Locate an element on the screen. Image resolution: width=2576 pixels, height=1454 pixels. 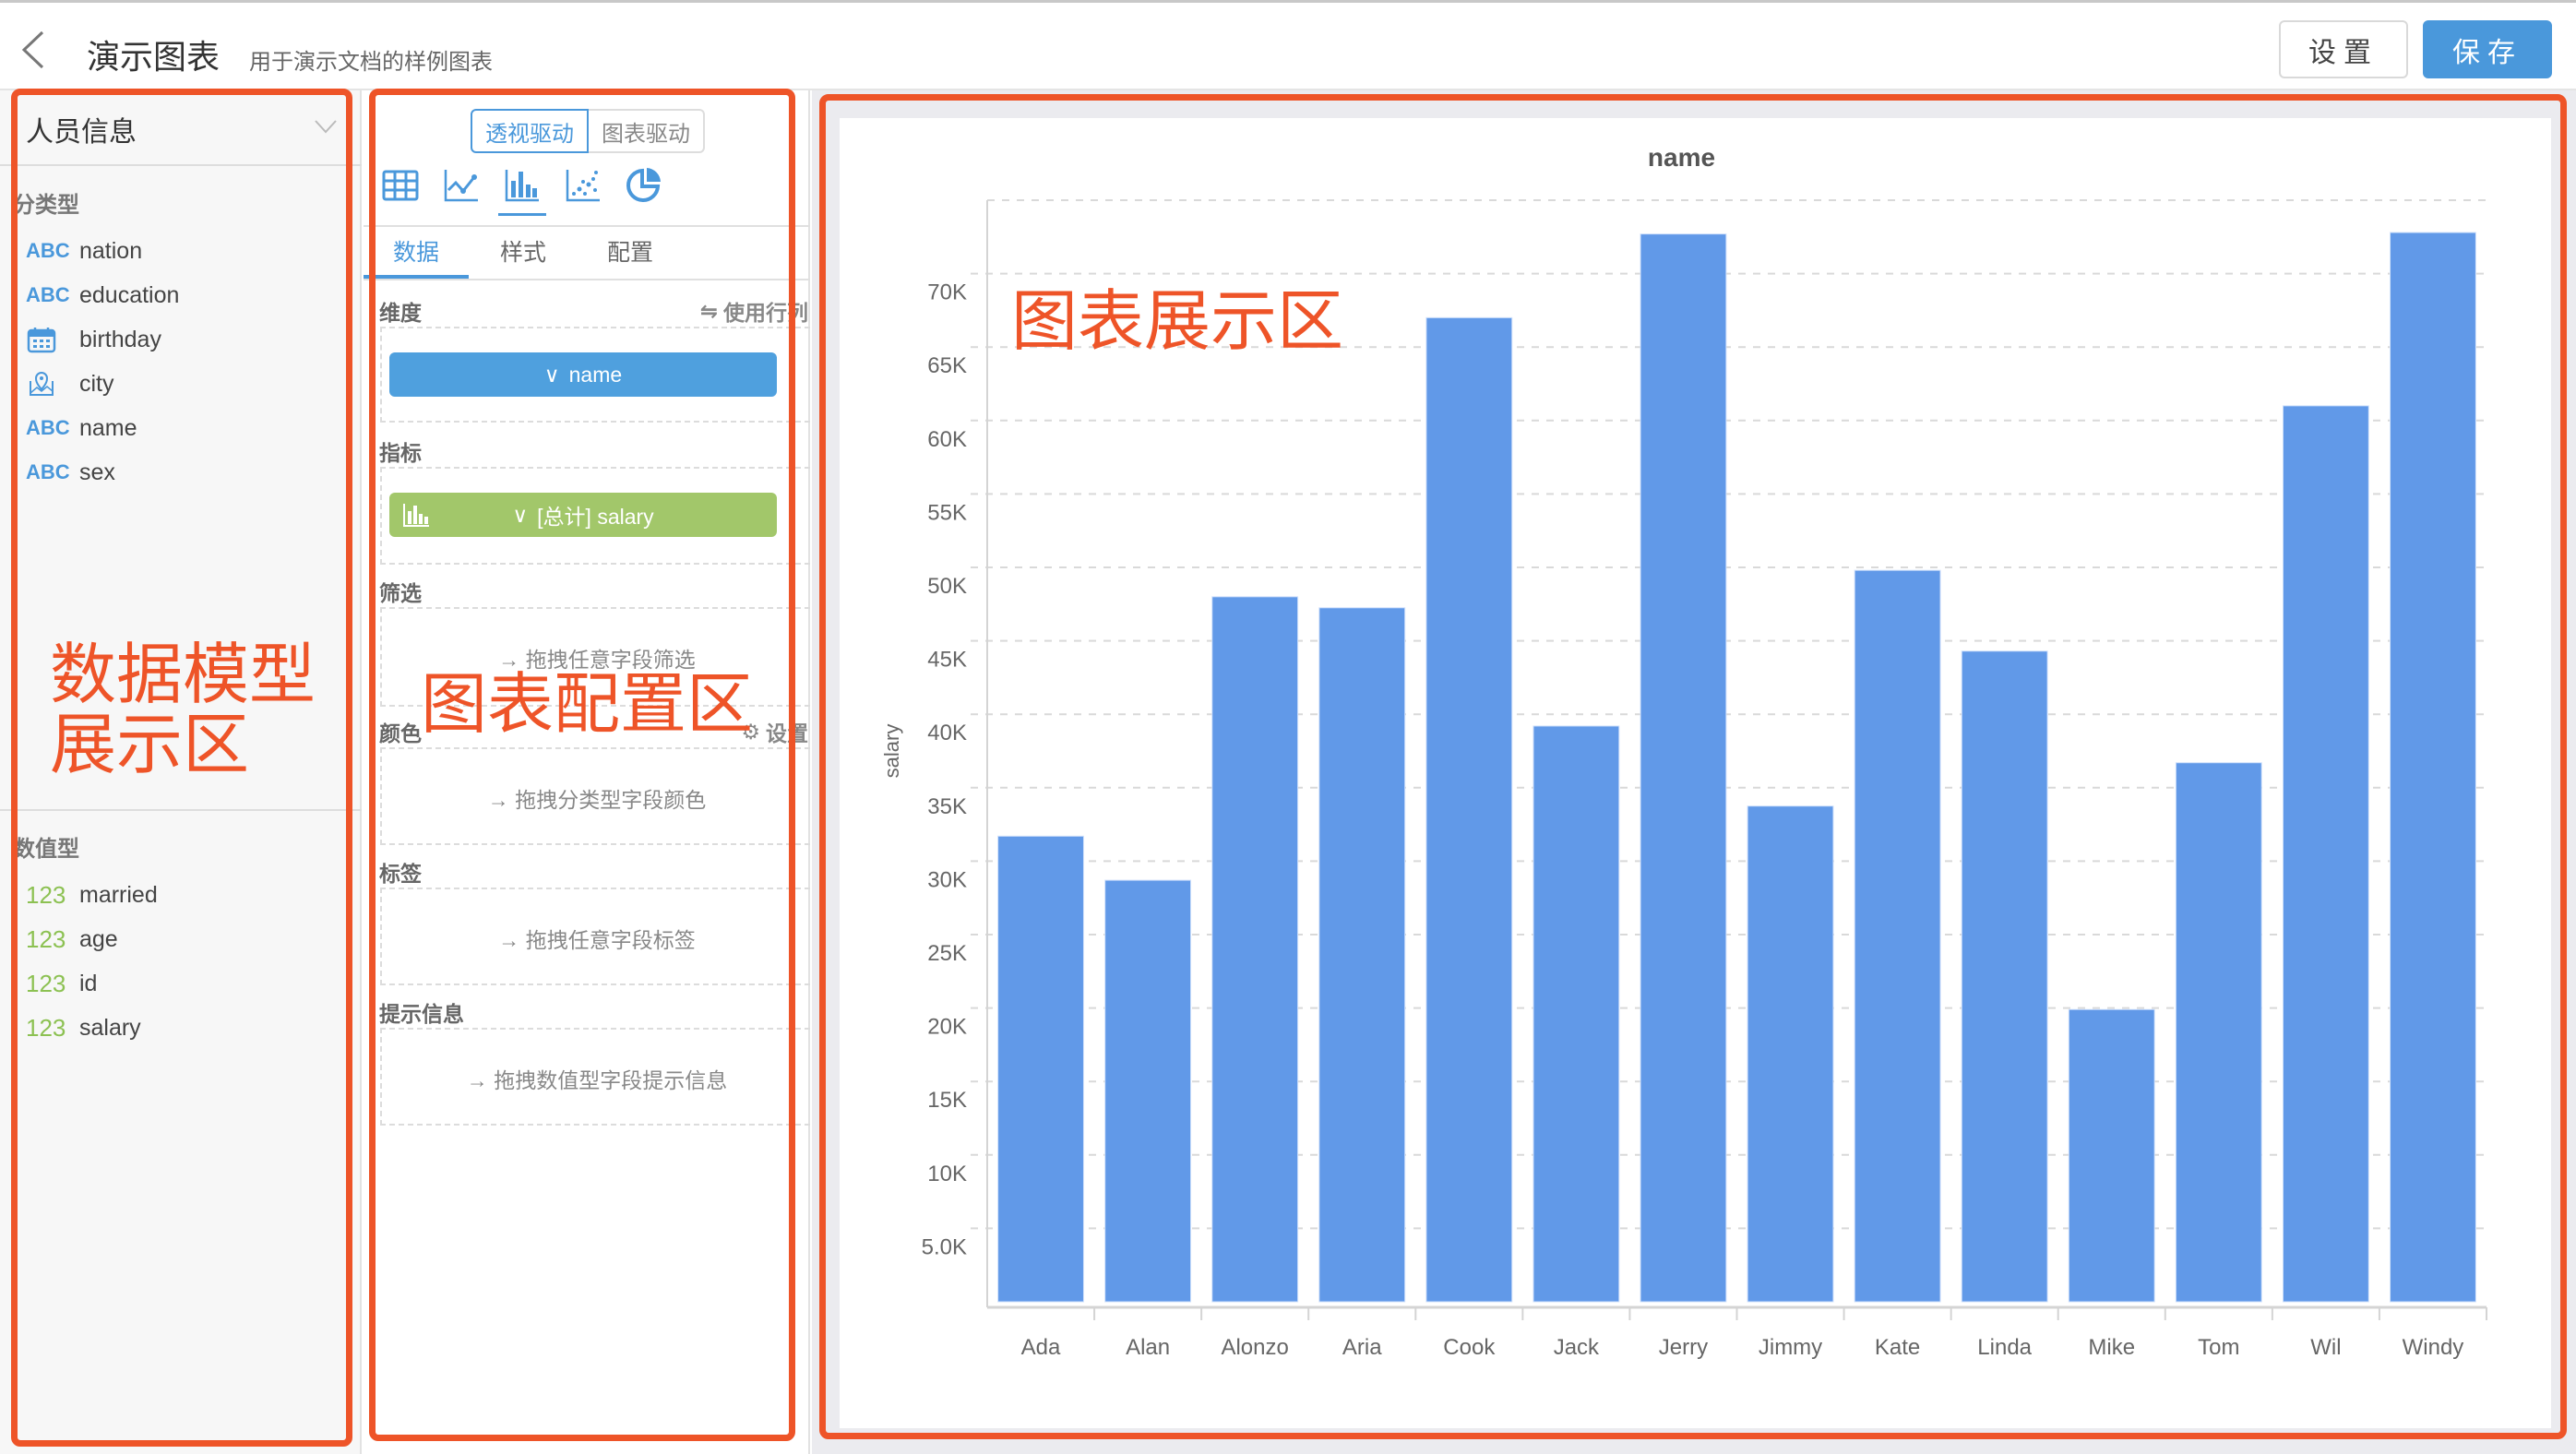
swap-icon: ⇋ is located at coordinates (708, 310).